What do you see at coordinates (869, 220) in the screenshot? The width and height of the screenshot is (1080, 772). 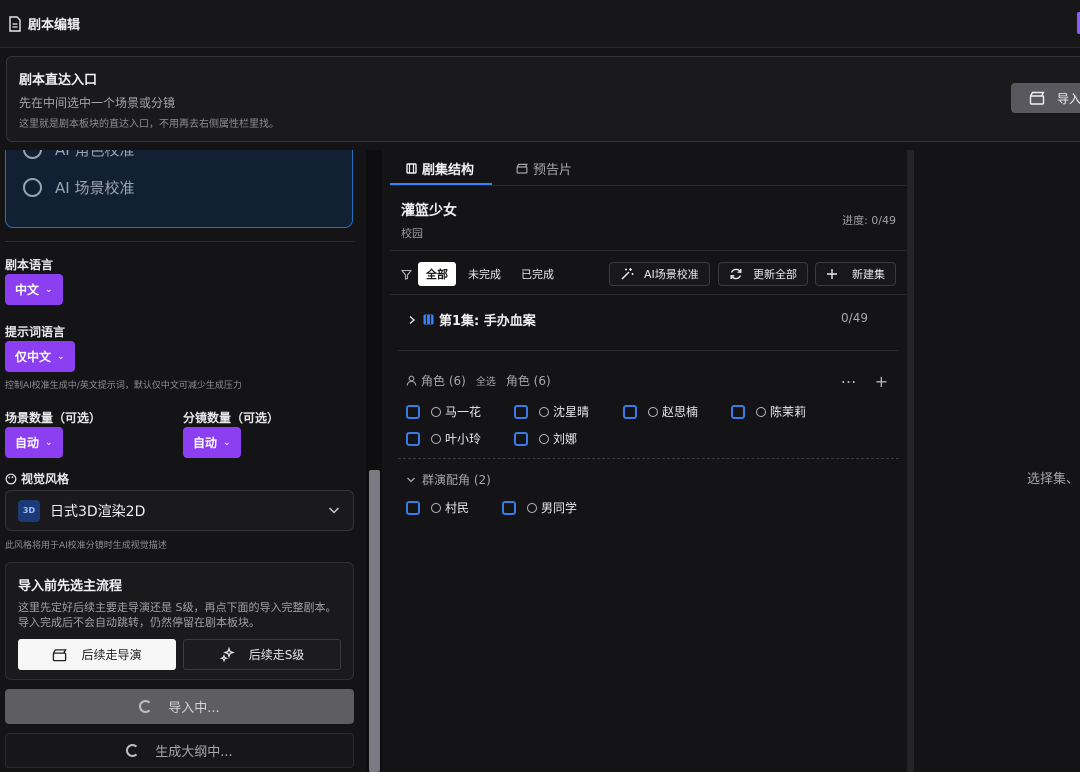 I see `project-progress: 进度: 0/49` at bounding box center [869, 220].